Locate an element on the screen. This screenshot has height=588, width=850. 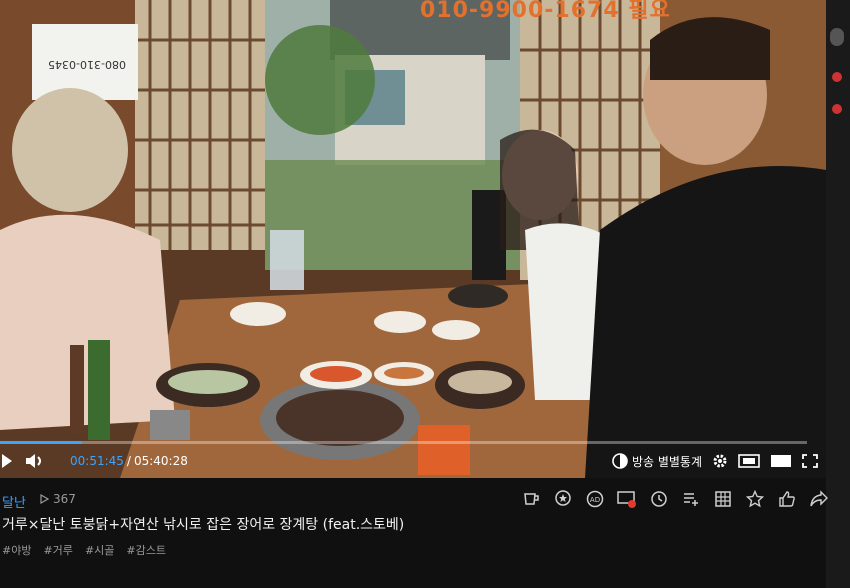
tag-list: #야방 #거루 #시골 #감스트 is located at coordinates (84, 550).